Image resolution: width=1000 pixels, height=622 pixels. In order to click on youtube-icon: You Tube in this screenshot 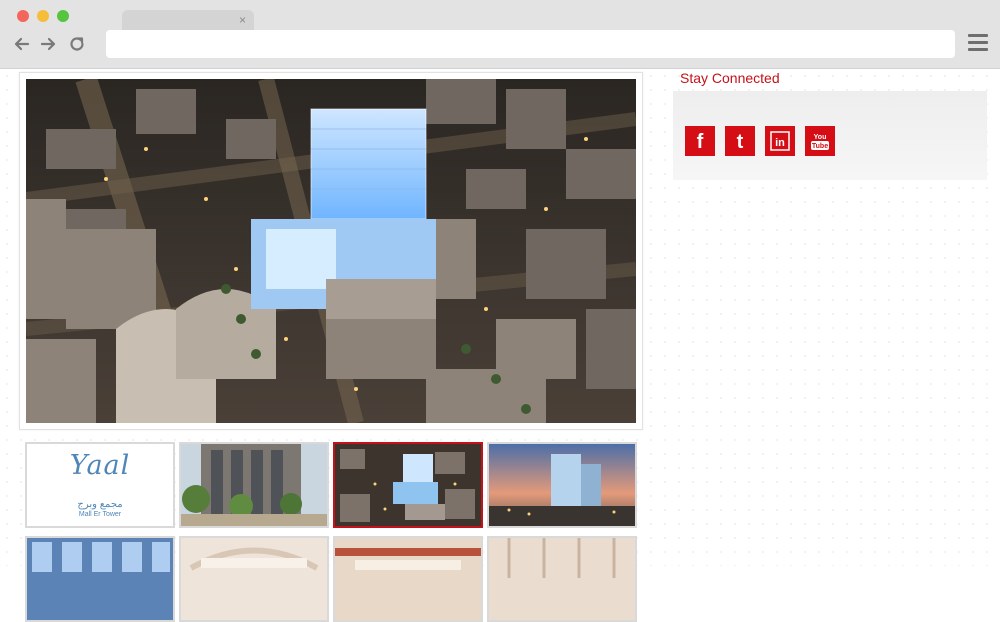, I will do `click(820, 141)`.